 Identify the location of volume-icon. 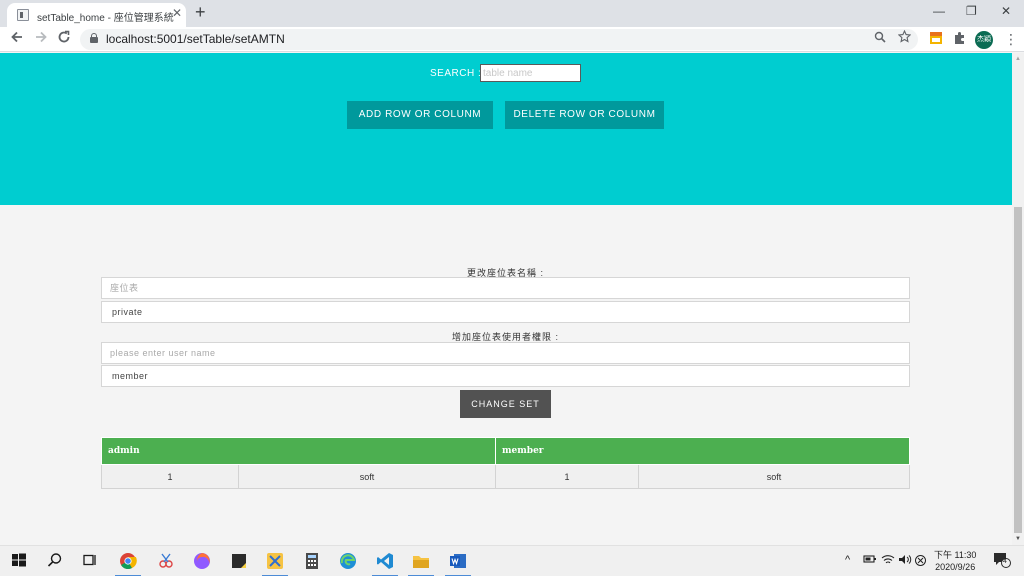
(905, 561).